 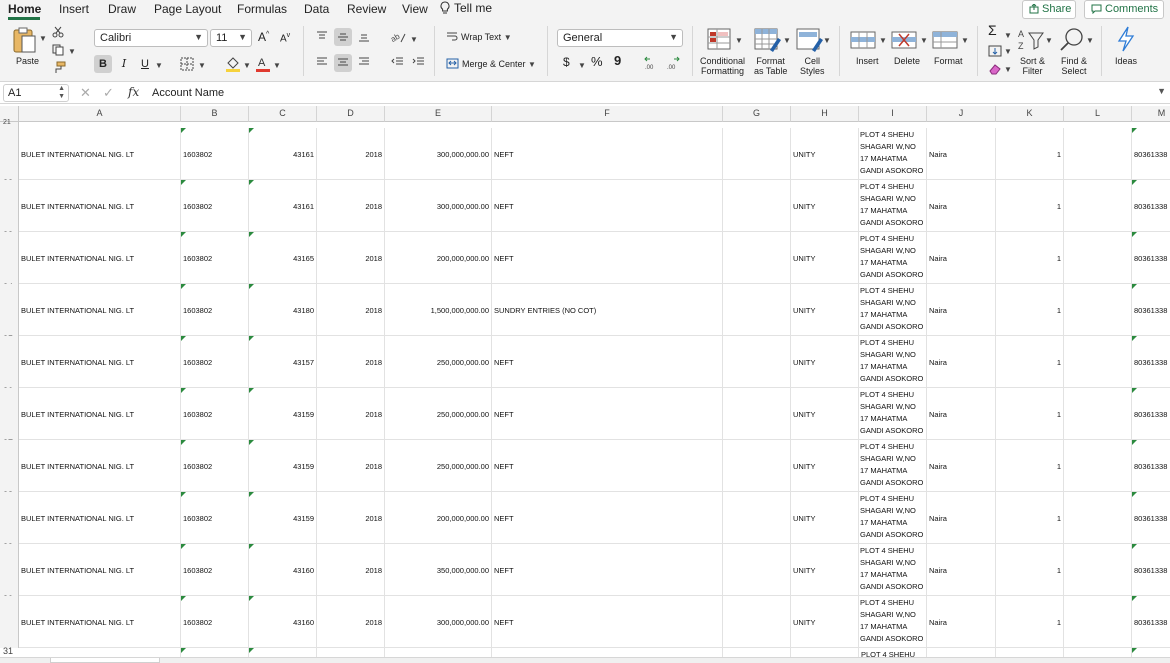 I want to click on align-bottom-icon, so click(x=364, y=38).